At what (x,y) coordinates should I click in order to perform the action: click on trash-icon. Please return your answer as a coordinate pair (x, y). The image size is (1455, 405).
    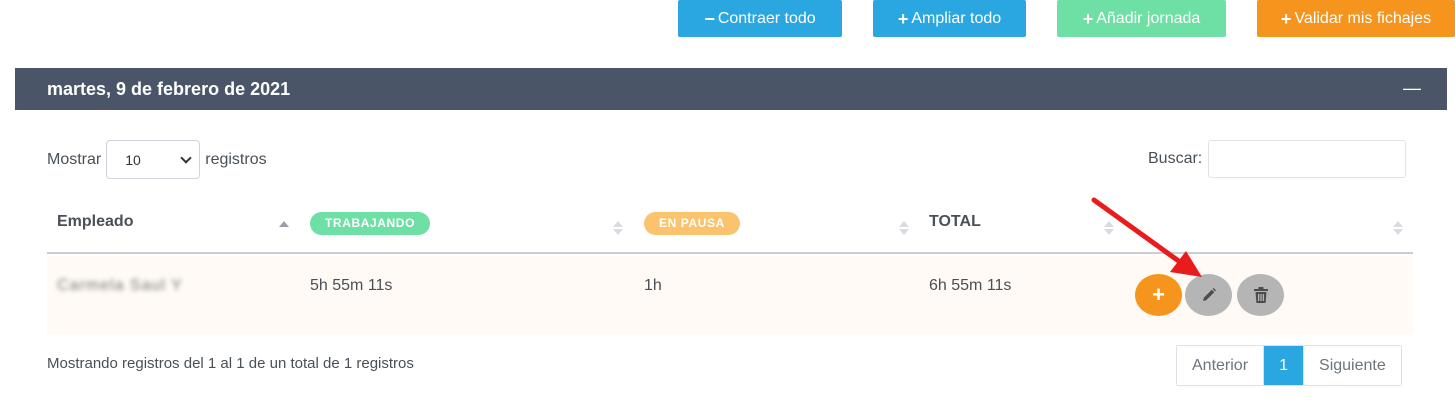
    Looking at the image, I should click on (1260, 295).